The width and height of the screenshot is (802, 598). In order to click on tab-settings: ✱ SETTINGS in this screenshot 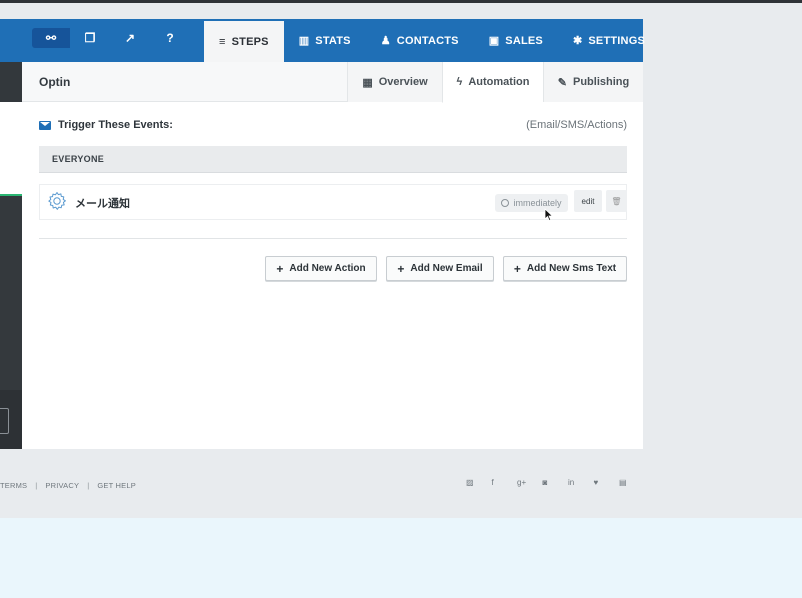, I will do `click(609, 40)`.